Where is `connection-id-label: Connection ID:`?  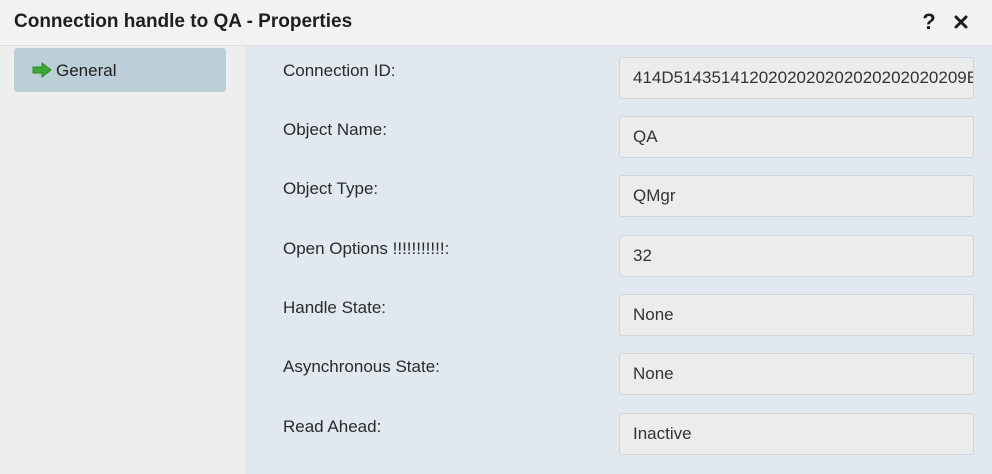
connection-id-label: Connection ID: is located at coordinates (339, 70).